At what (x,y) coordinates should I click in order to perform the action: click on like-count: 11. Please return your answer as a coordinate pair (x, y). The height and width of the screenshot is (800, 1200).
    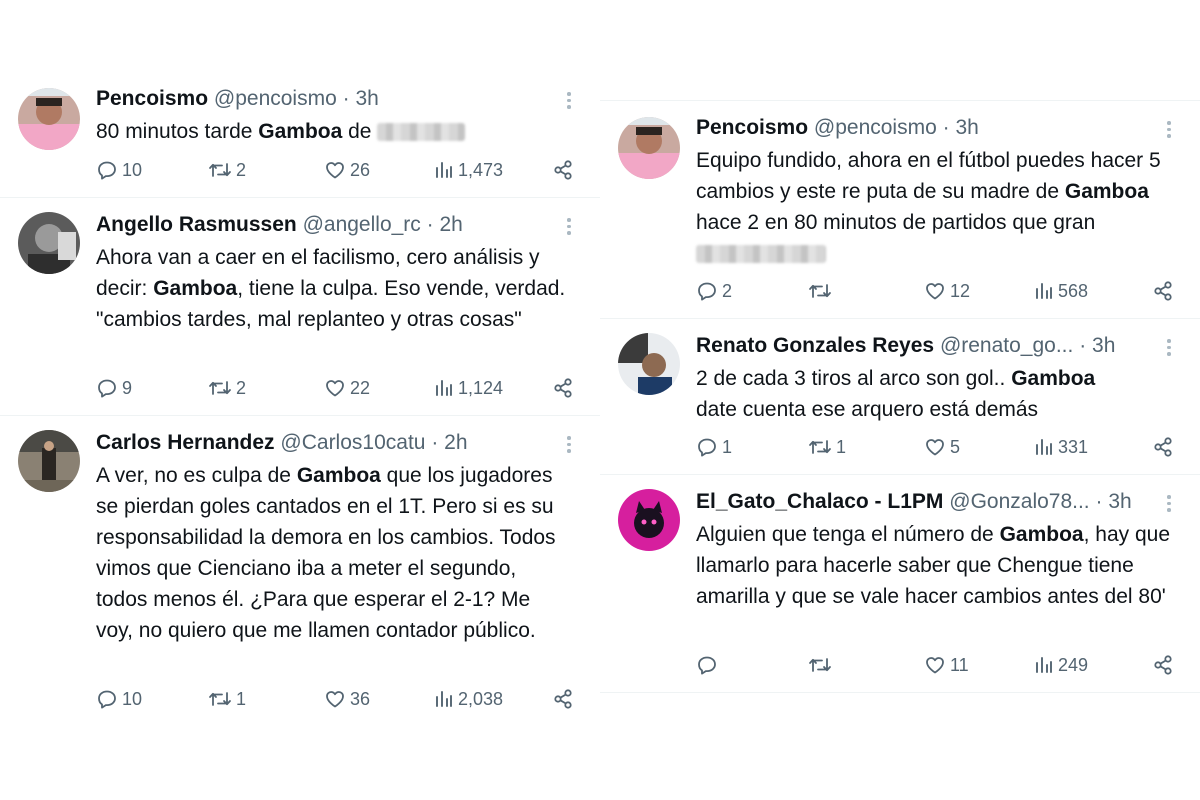
    Looking at the image, I should click on (959, 664).